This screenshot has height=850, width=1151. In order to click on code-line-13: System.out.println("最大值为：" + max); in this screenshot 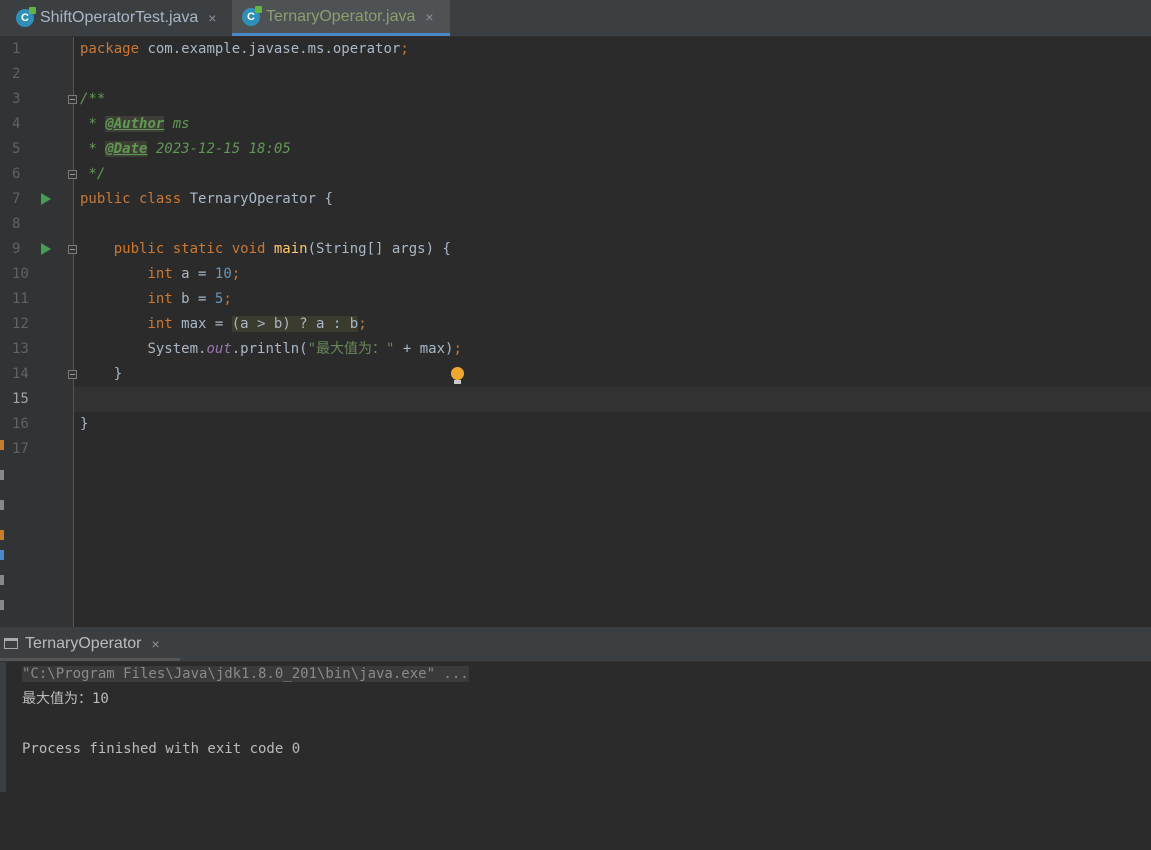, I will do `click(271, 349)`.